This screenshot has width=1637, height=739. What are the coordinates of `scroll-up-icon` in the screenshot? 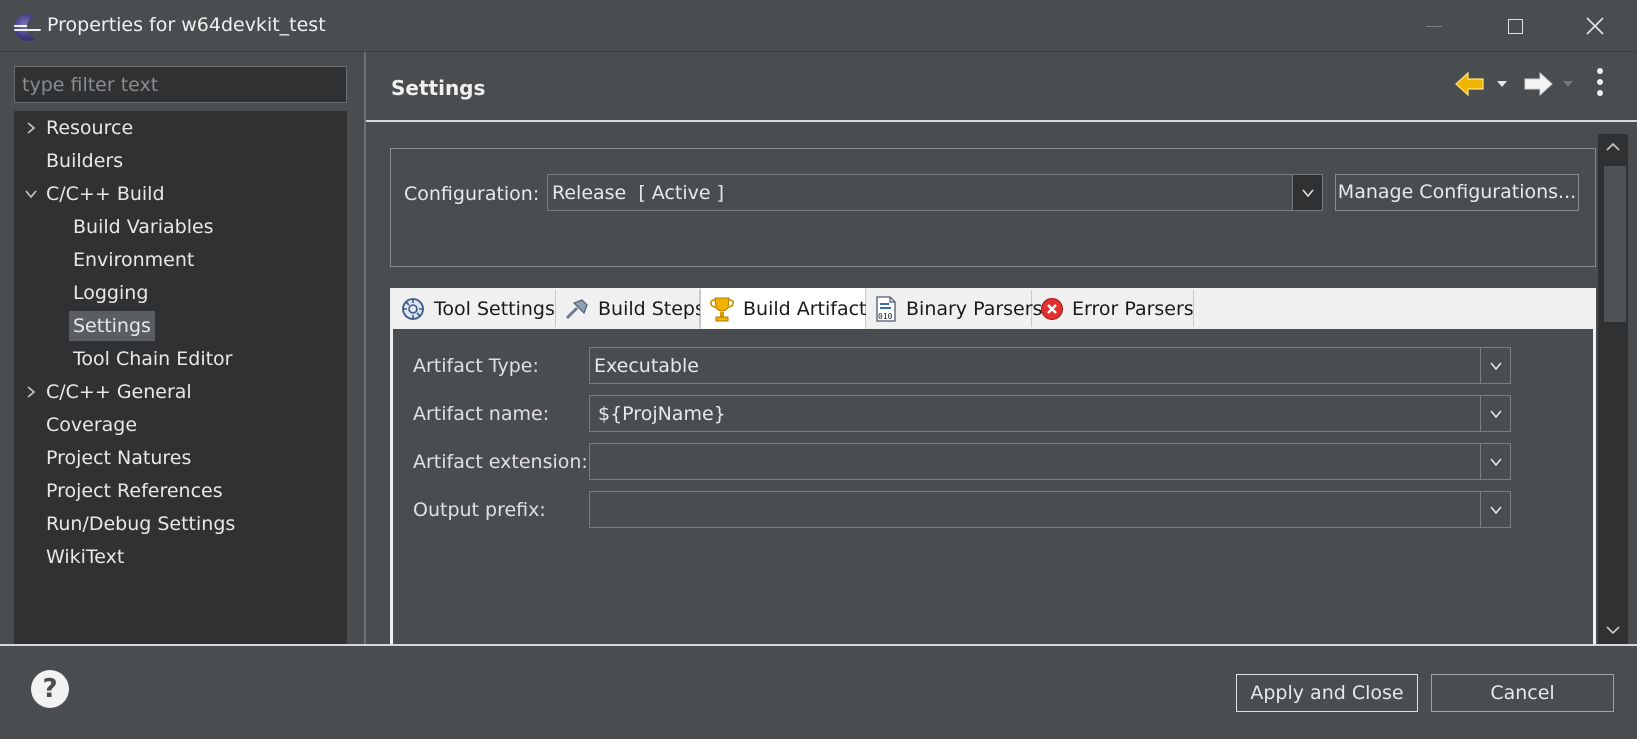 It's located at (1613, 147).